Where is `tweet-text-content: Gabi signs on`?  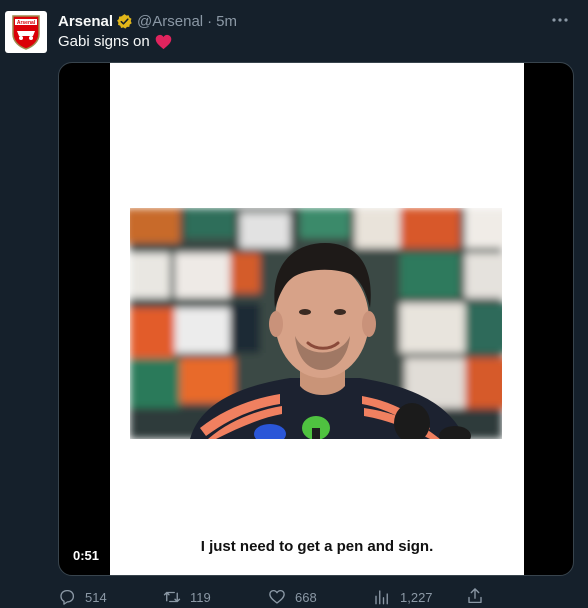 tweet-text-content: Gabi signs on is located at coordinates (104, 41).